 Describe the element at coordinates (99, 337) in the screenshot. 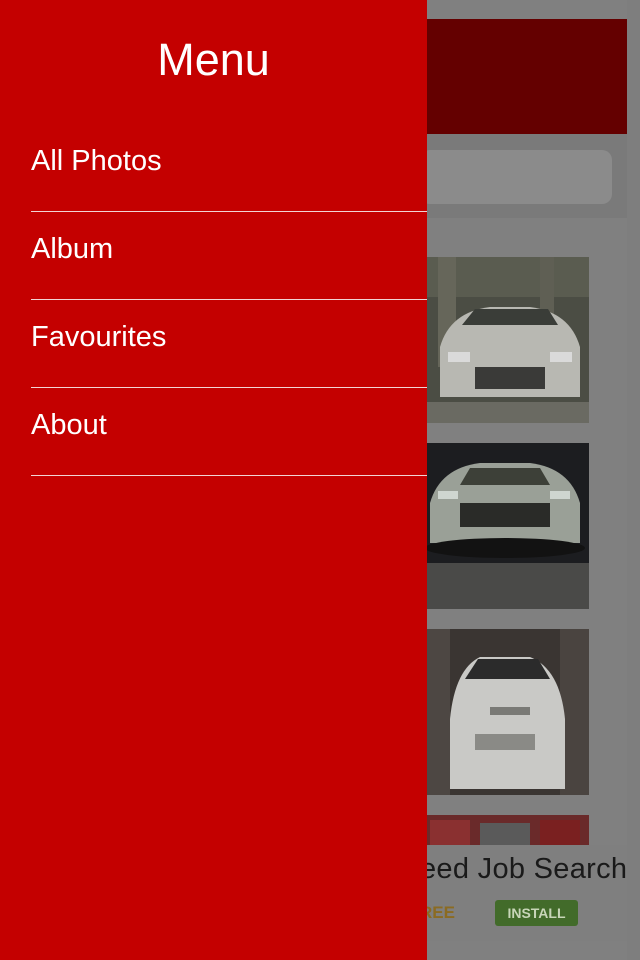

I see `menu-item-label: Favourites` at that location.